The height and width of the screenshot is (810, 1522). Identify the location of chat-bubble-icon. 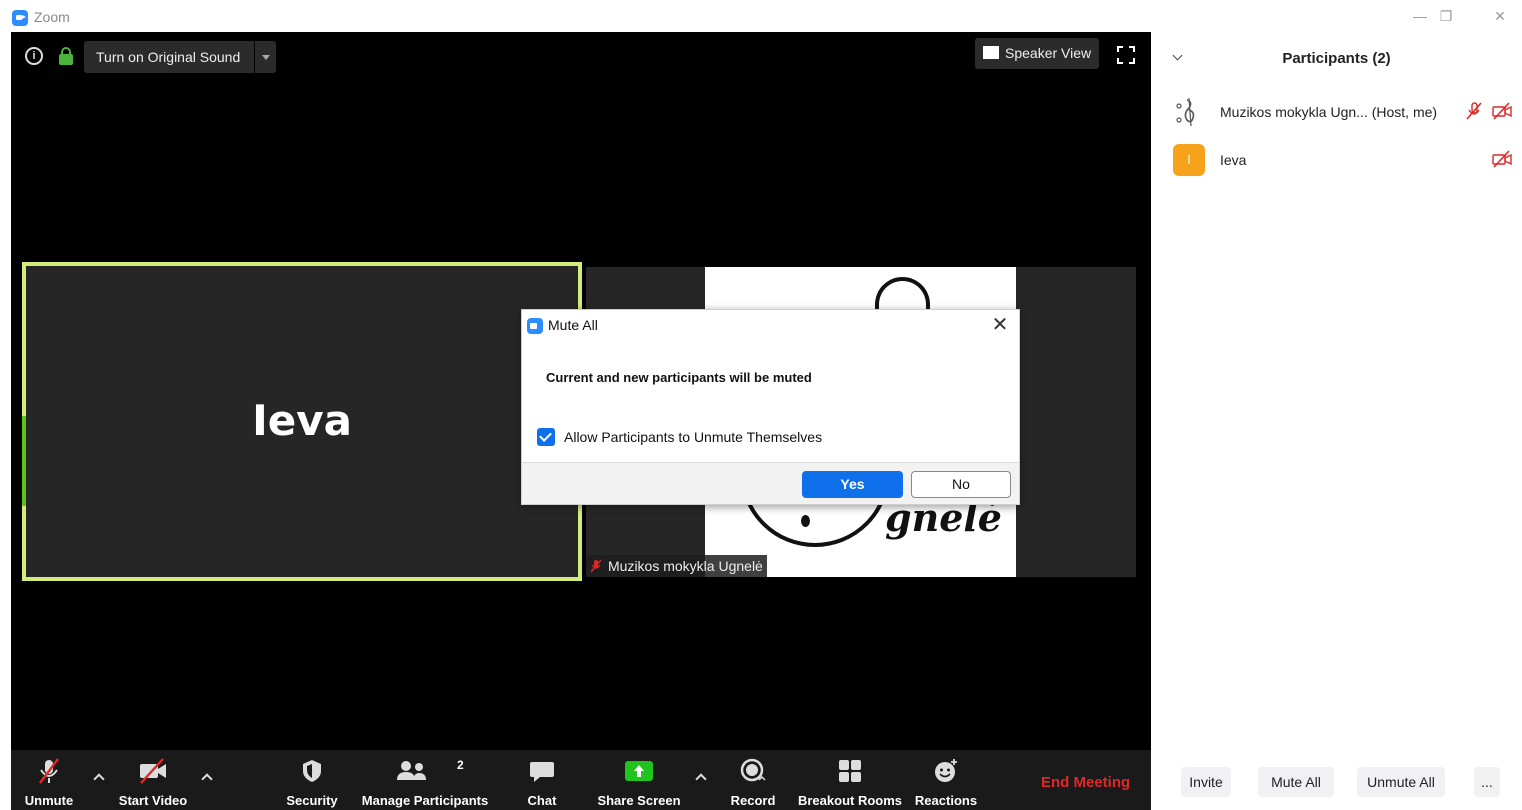
(542, 772).